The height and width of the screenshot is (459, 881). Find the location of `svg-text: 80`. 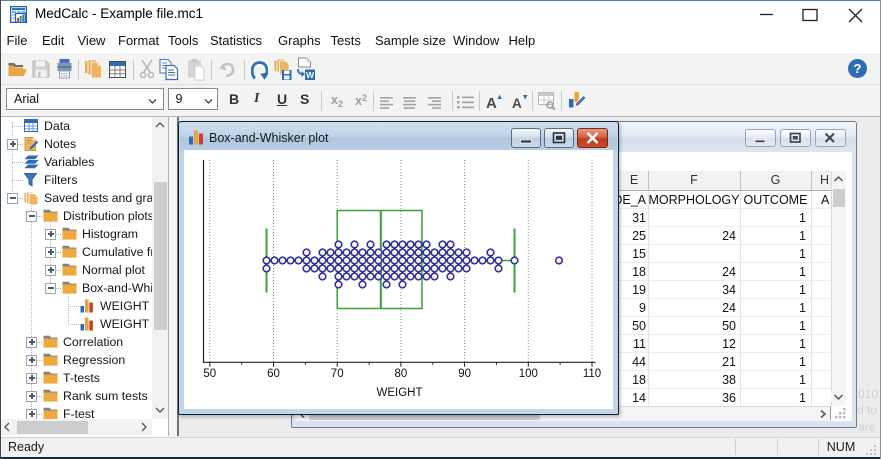

svg-text: 80 is located at coordinates (400, 374).